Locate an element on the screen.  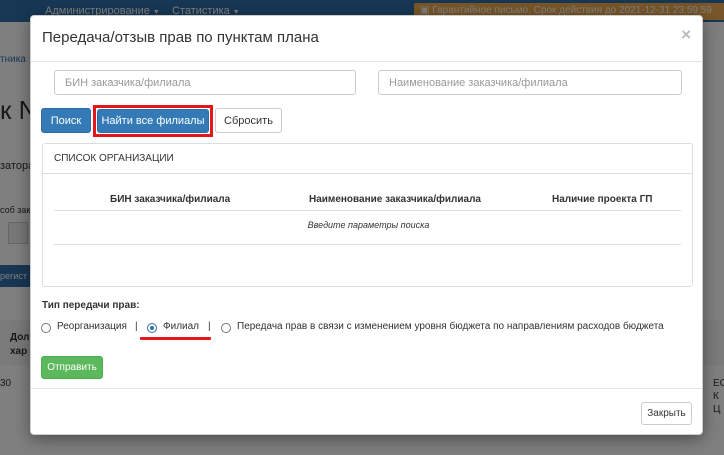
reset-button: Сбросить is located at coordinates (248, 120).